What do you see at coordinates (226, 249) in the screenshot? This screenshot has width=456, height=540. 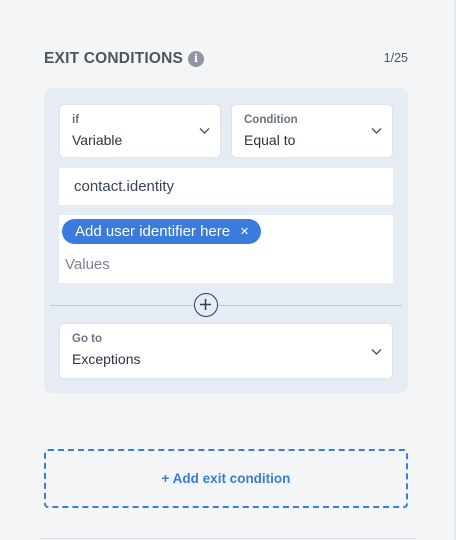 I see `values-input: Add user identifier here × Values` at bounding box center [226, 249].